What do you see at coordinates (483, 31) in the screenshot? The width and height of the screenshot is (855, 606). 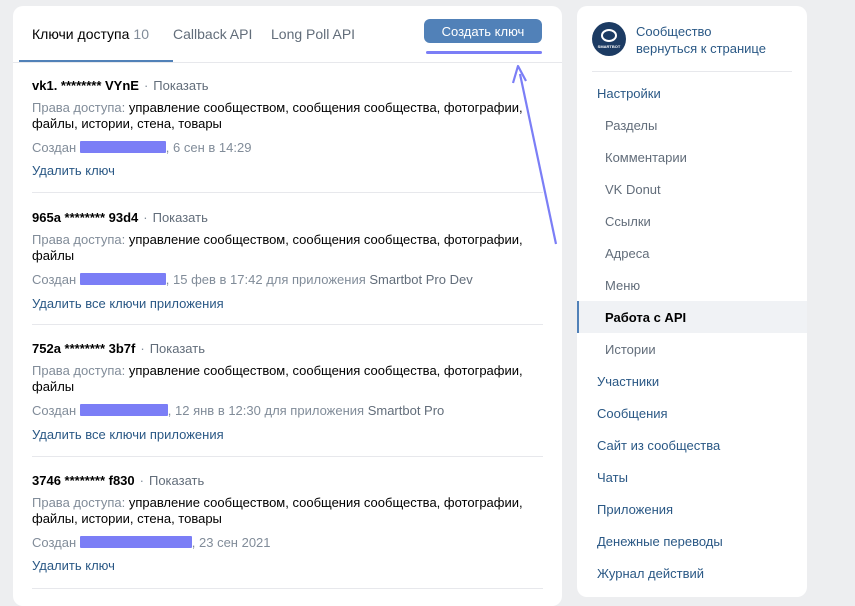 I see `create-key-button: Создать ключ` at bounding box center [483, 31].